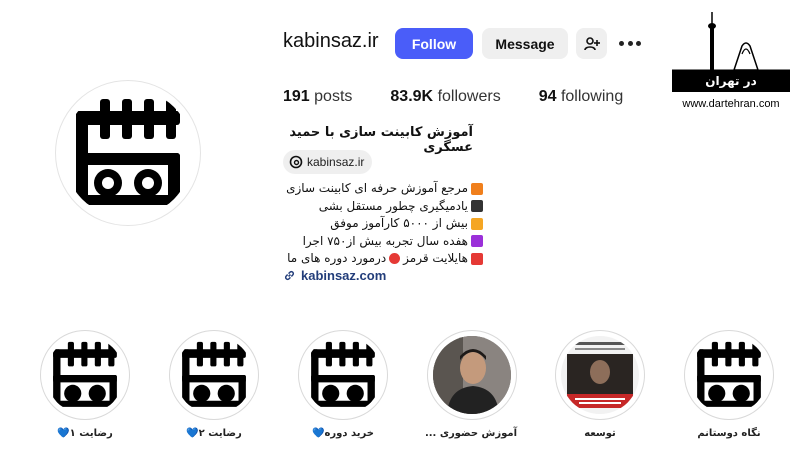 The image size is (800, 469). Describe the element at coordinates (383, 259) in the screenshot. I see `bio-line: هایلایت قرمز درمورد دوره های ما` at that location.